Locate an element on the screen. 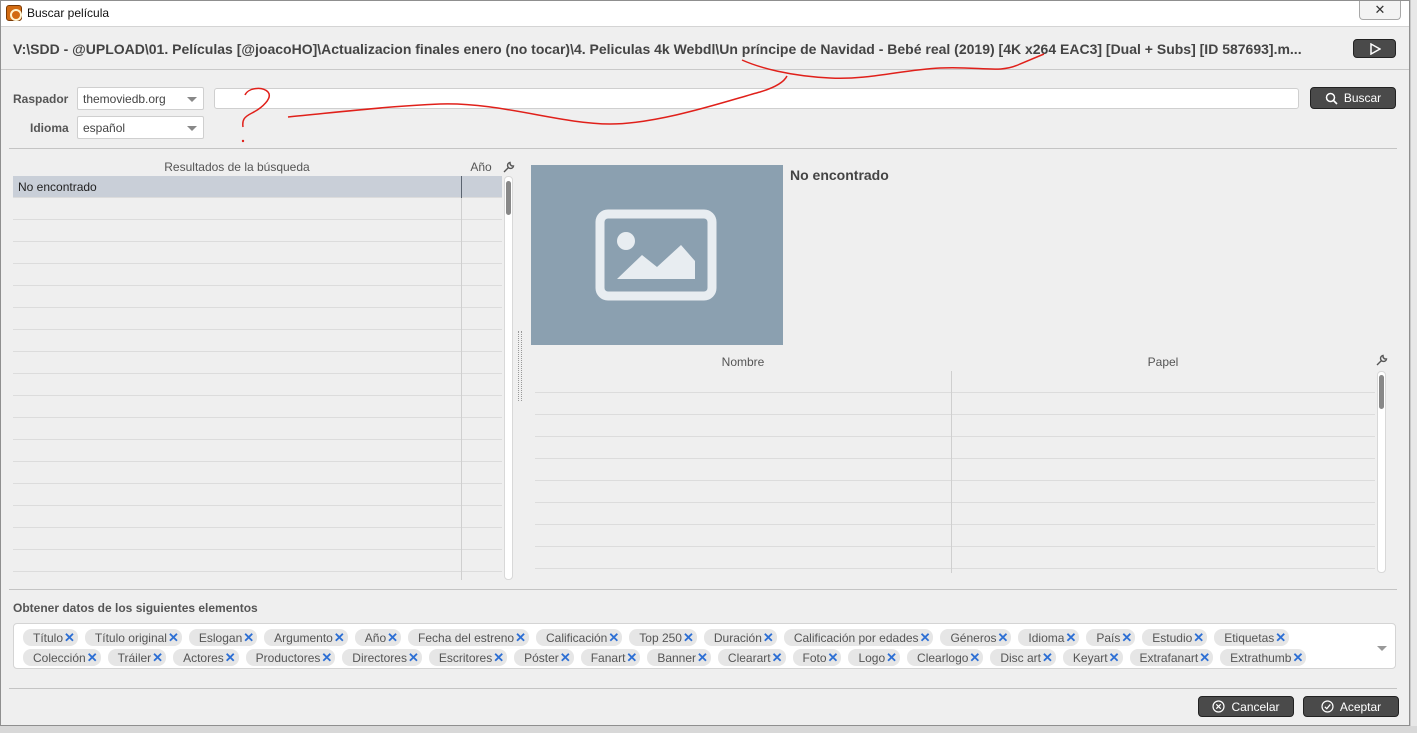  accept-button: Aceptar is located at coordinates (1351, 706).